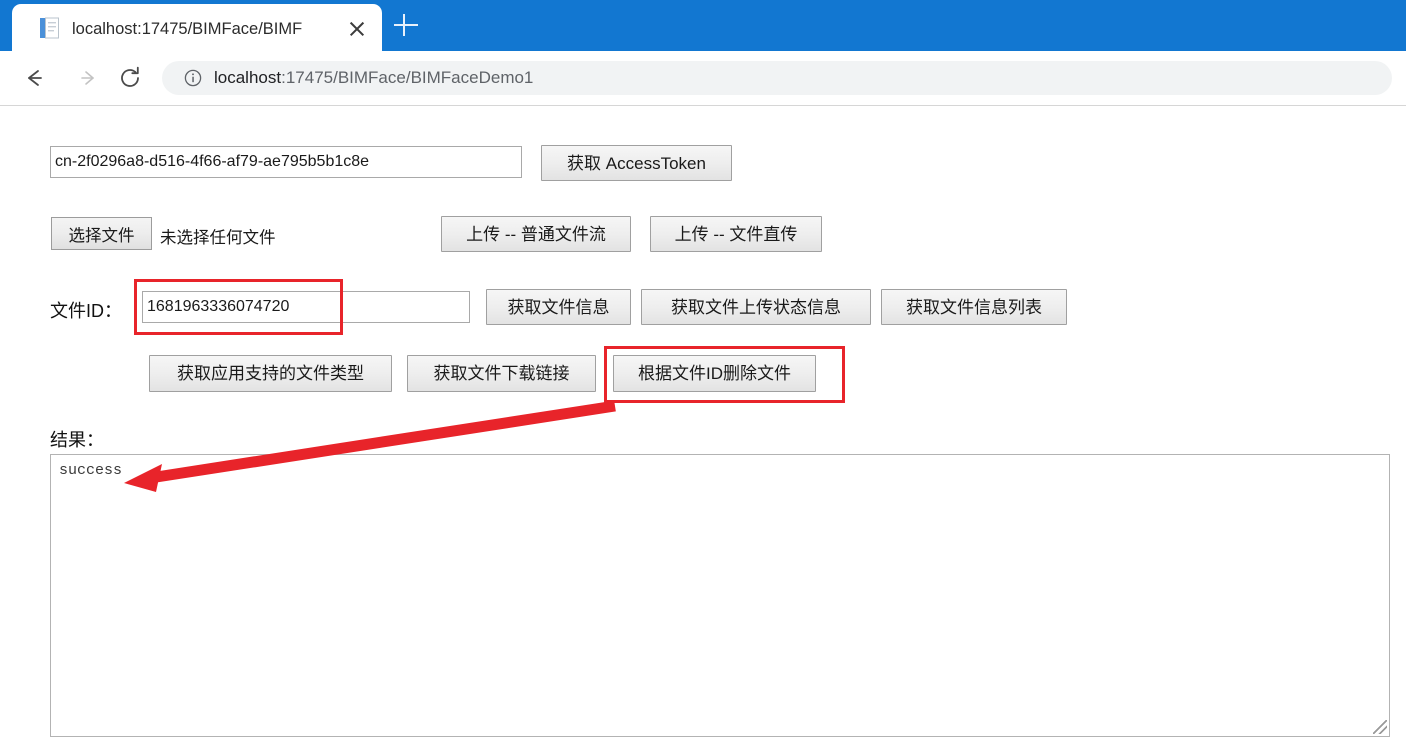 This screenshot has height=737, width=1406. Describe the element at coordinates (248, 77) in the screenshot. I see `url-host: localhost` at that location.